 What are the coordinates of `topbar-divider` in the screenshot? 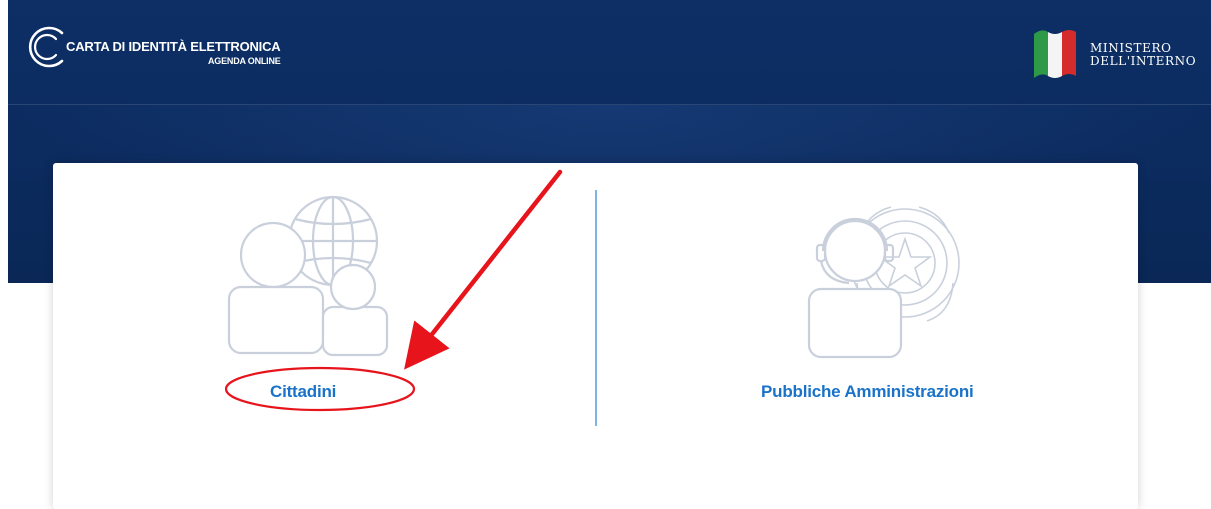 It's located at (609, 104).